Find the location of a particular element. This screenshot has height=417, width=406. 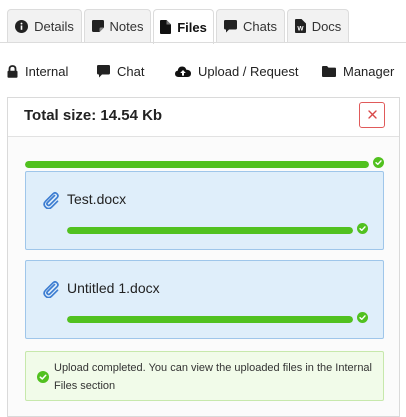

subtab-internal: Internal is located at coordinates (37, 71).